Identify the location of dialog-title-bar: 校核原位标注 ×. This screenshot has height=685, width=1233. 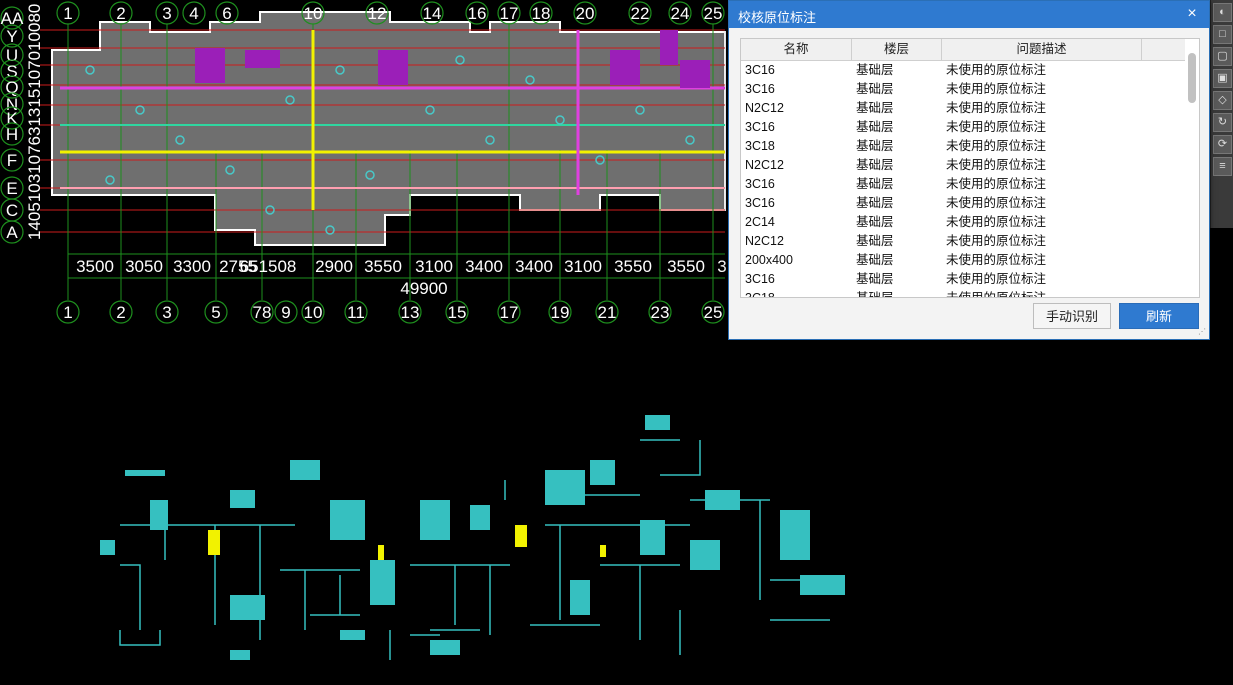
(969, 14).